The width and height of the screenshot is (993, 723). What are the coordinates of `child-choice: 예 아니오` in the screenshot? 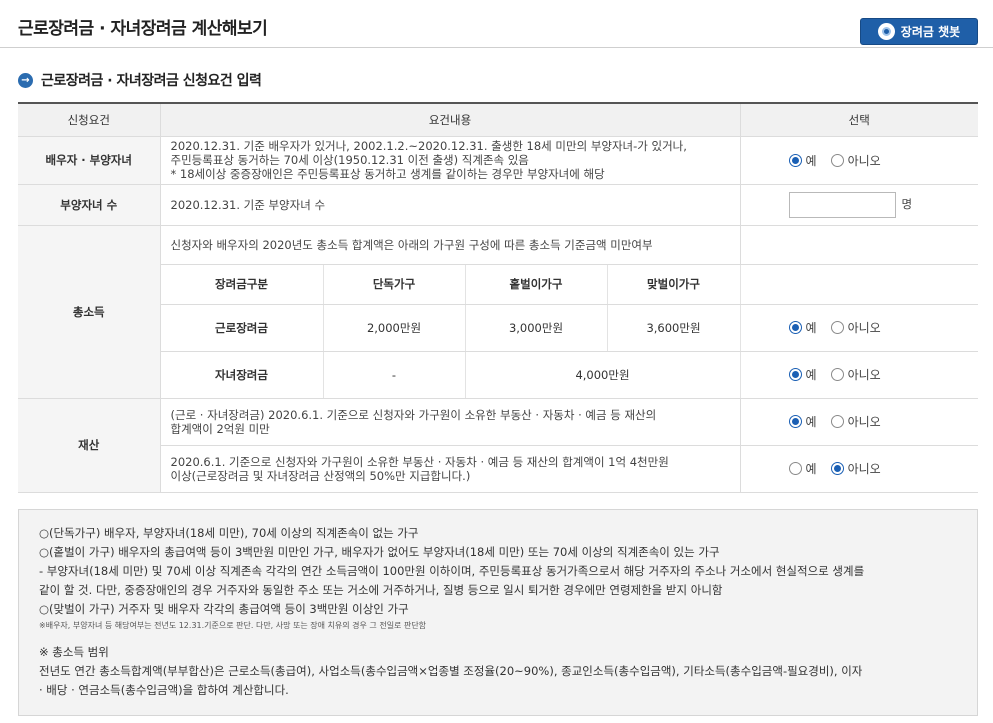 It's located at (859, 375).